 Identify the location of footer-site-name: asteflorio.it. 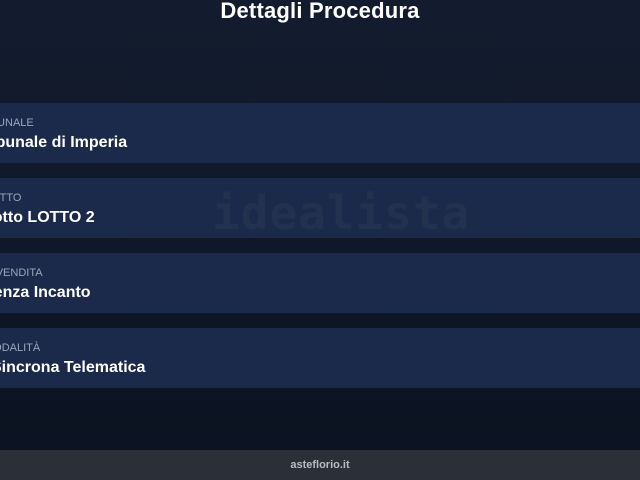
(320, 465).